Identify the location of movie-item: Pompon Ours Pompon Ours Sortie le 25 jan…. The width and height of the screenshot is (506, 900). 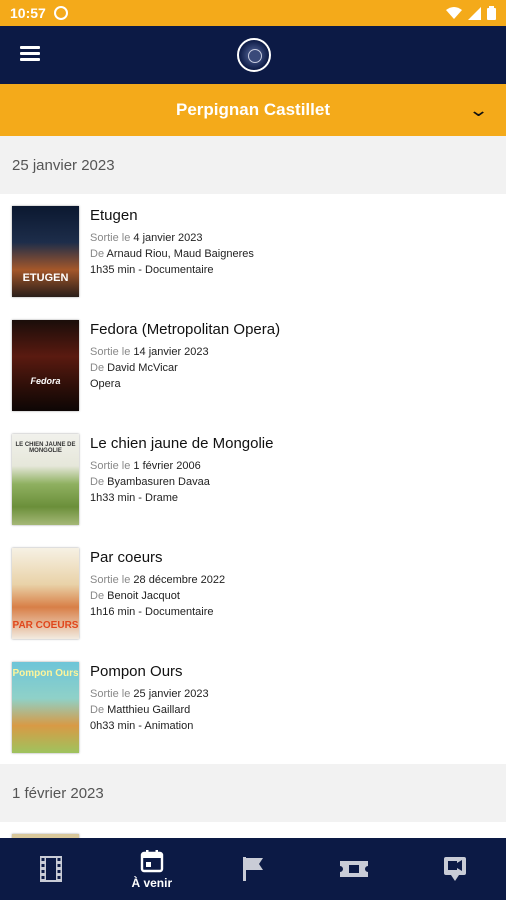
(253, 707).